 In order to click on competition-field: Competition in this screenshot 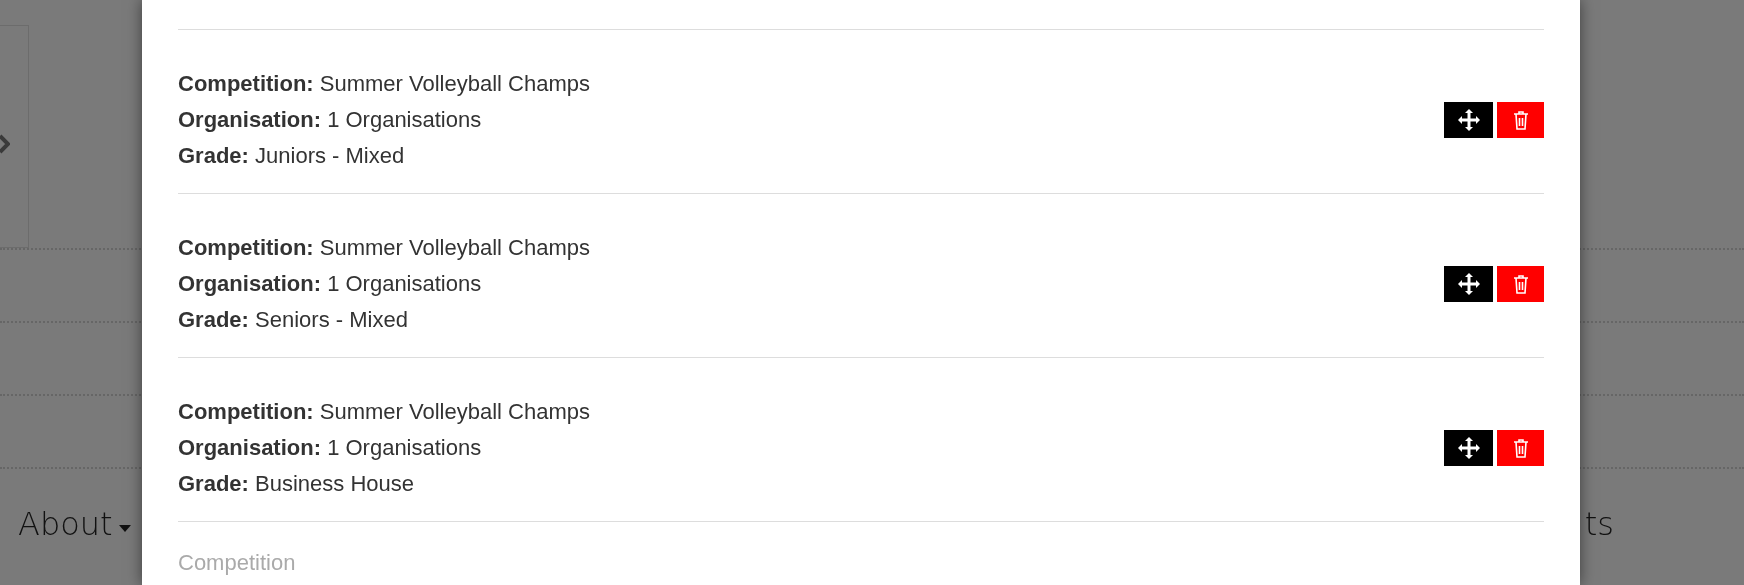, I will do `click(861, 563)`.